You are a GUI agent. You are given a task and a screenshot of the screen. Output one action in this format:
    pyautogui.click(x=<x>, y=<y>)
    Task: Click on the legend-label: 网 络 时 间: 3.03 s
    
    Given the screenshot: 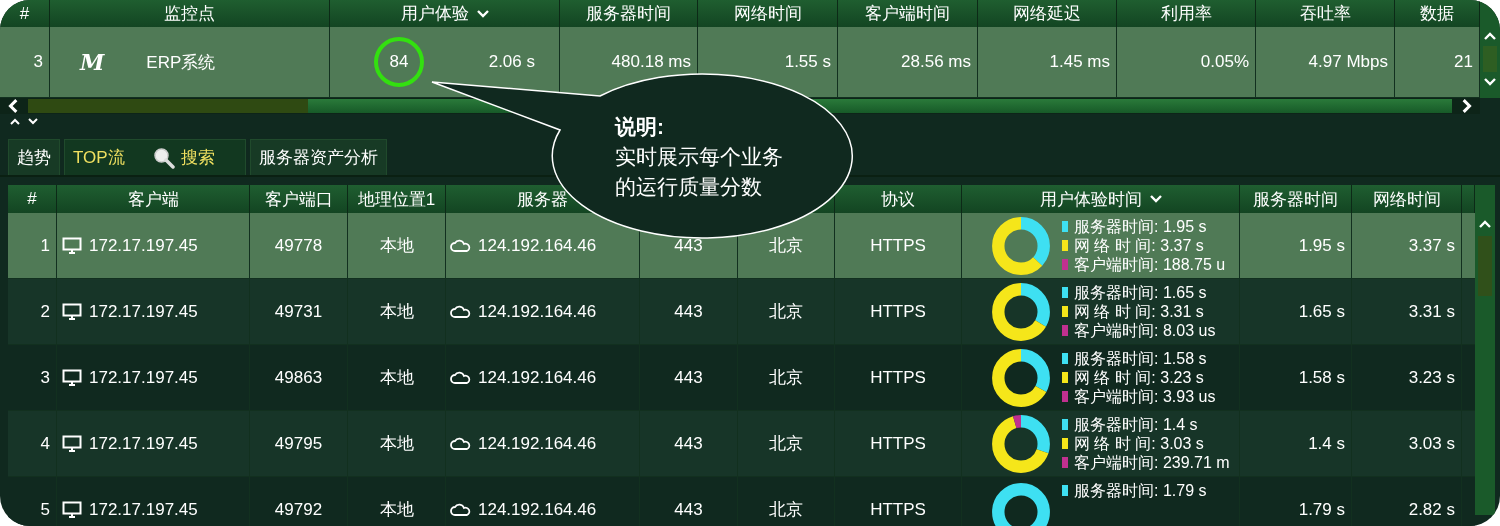 What is the action you would take?
    pyautogui.click(x=1139, y=443)
    